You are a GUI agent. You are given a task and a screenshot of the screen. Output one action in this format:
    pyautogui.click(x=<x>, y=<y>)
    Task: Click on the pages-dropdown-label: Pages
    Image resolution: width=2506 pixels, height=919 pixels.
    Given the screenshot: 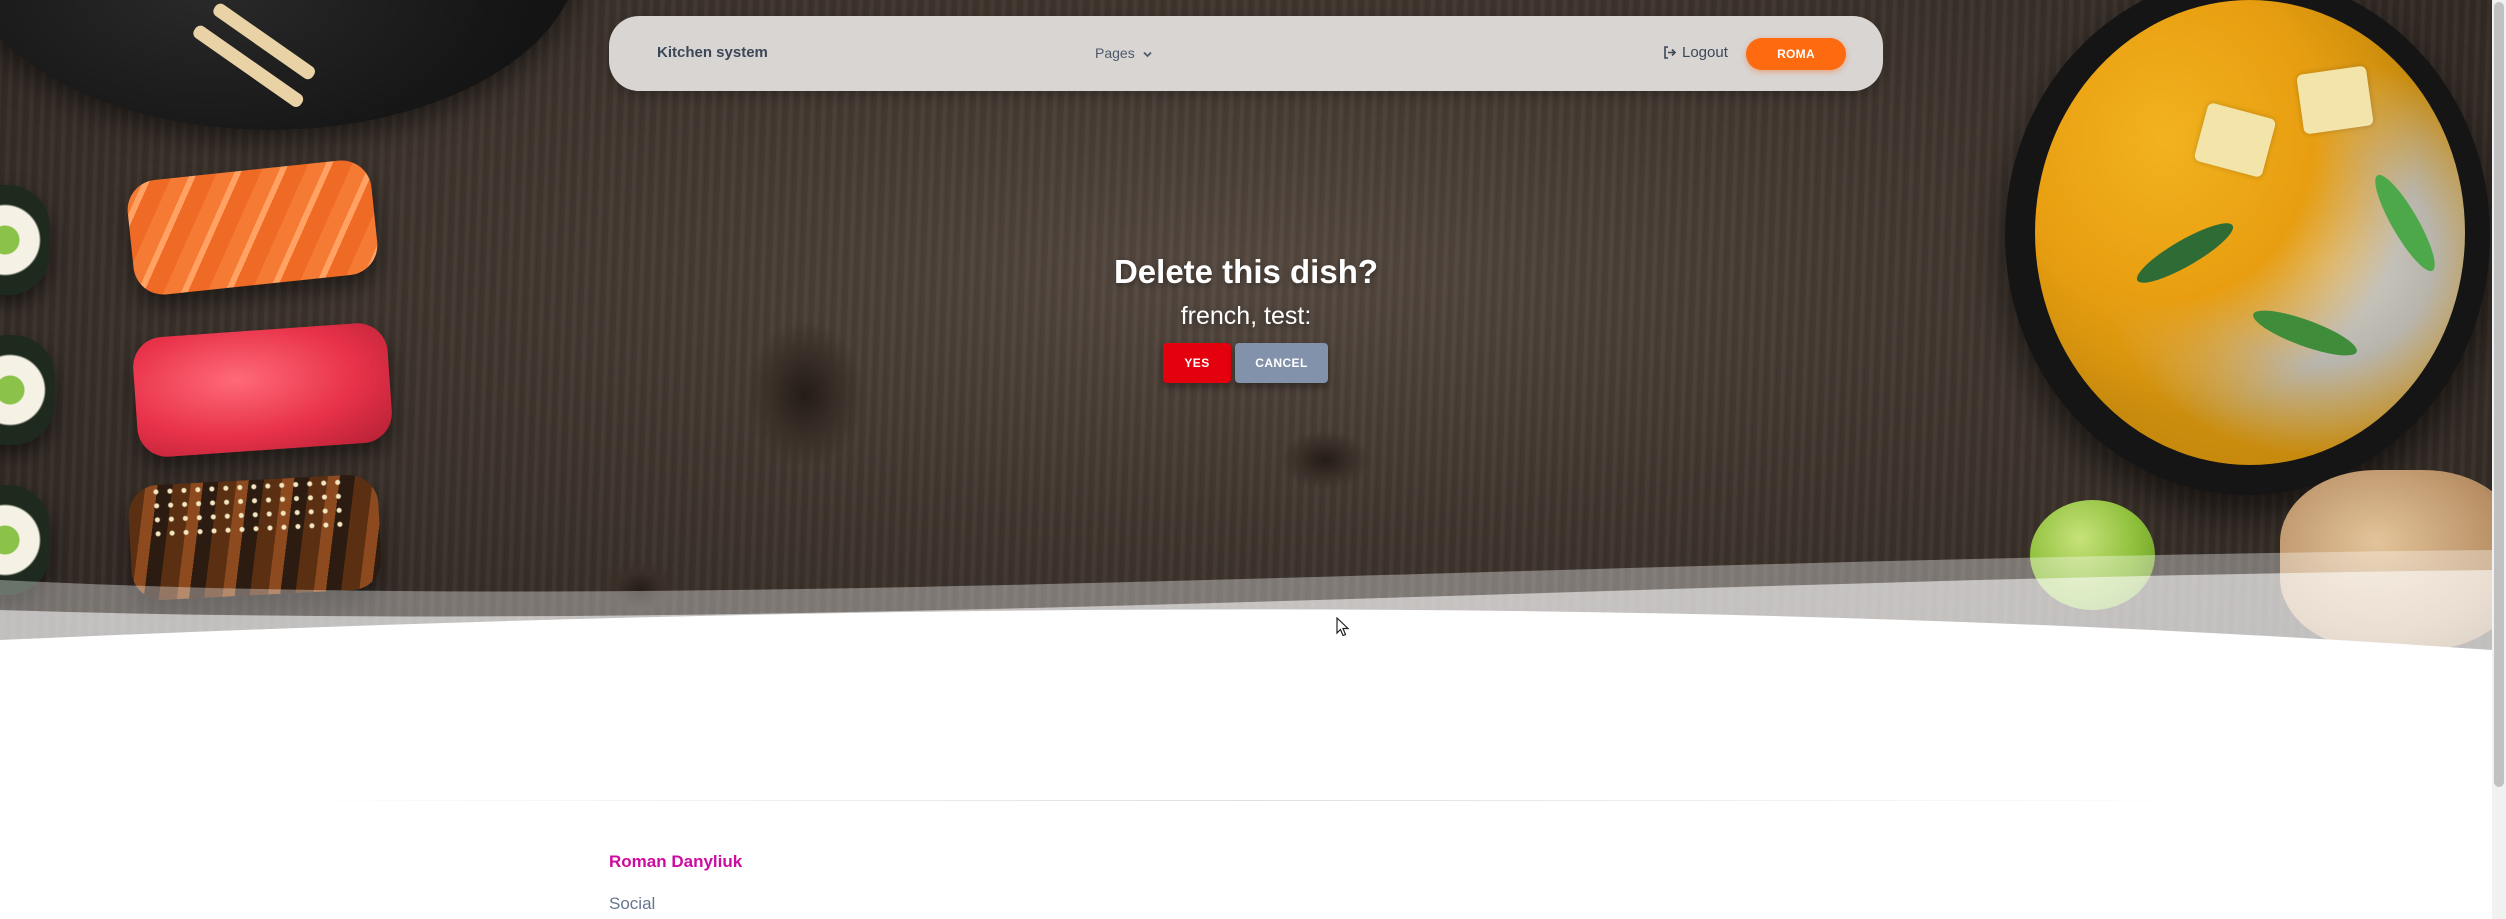 What is the action you would take?
    pyautogui.click(x=1115, y=53)
    